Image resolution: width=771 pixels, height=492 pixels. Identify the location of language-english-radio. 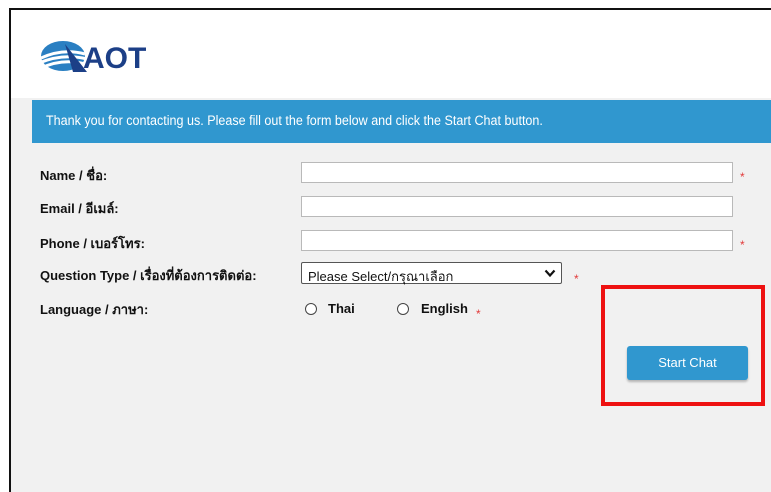
(403, 309).